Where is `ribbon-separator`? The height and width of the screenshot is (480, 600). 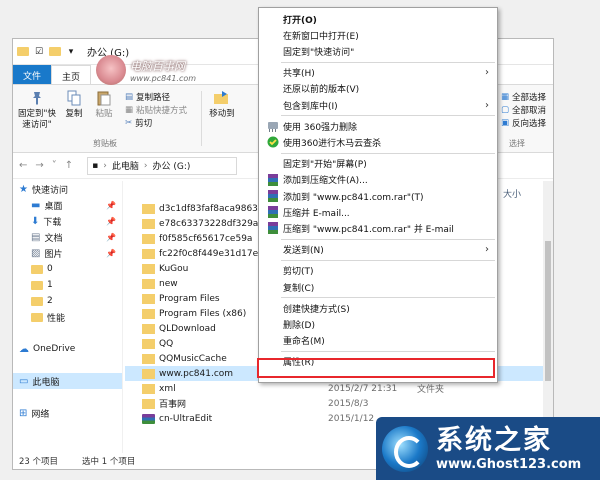 ribbon-separator is located at coordinates (201, 118).